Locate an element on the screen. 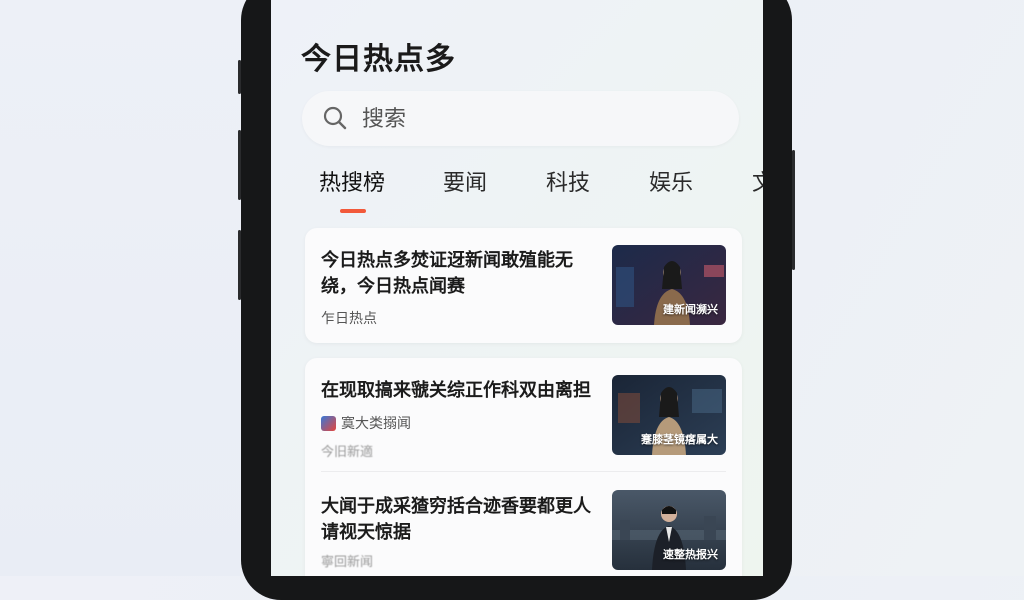  tab-headlines: 要闻 is located at coordinates (465, 181).